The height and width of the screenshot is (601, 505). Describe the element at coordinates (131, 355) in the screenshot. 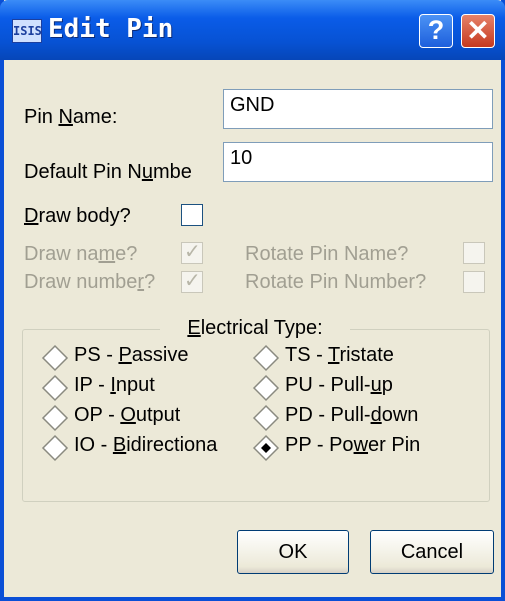

I see `radio-passive-label: PS - Passive` at that location.